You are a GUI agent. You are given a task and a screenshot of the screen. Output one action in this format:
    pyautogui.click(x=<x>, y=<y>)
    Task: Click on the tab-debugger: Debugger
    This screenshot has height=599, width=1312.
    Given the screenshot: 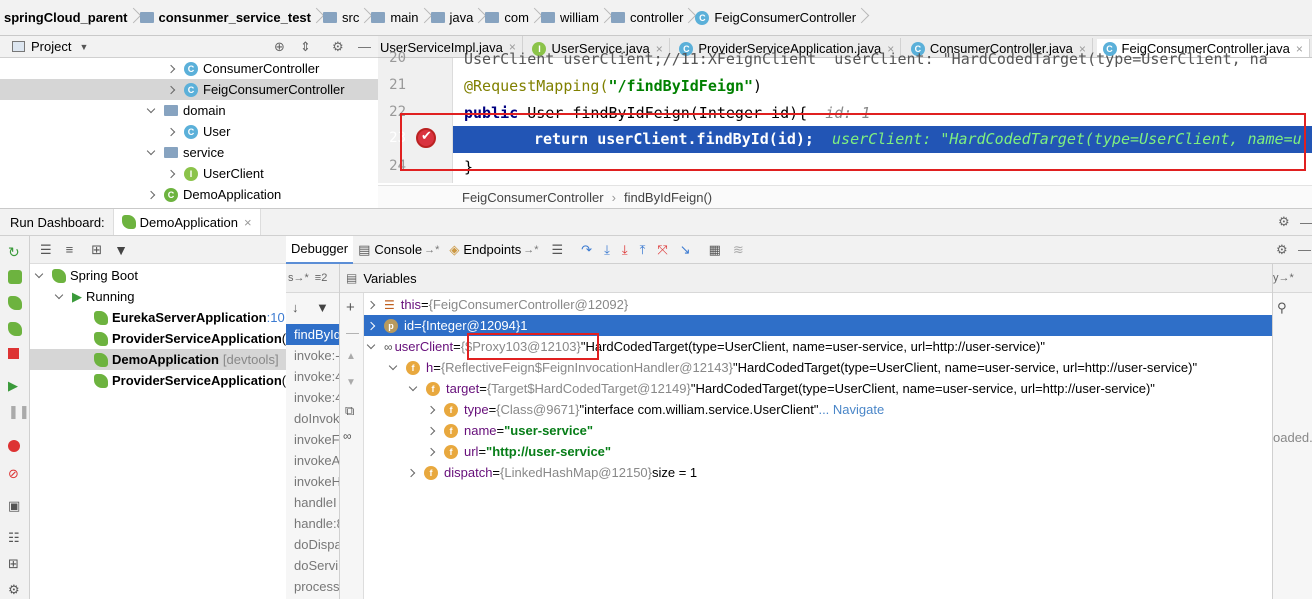 What is the action you would take?
    pyautogui.click(x=320, y=249)
    